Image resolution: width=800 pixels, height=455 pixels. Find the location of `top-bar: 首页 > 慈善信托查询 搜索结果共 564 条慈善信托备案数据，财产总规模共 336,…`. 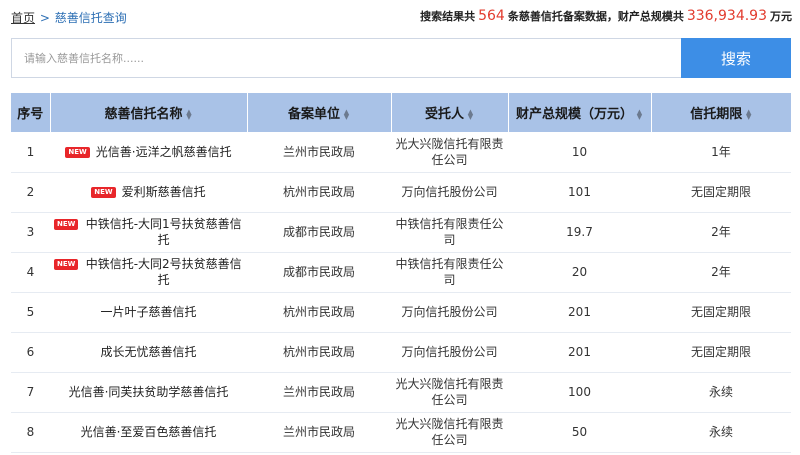

top-bar: 首页 > 慈善信托查询 搜索结果共 564 条慈善信托备案数据，财产总规模共 336,… is located at coordinates (400, 18).